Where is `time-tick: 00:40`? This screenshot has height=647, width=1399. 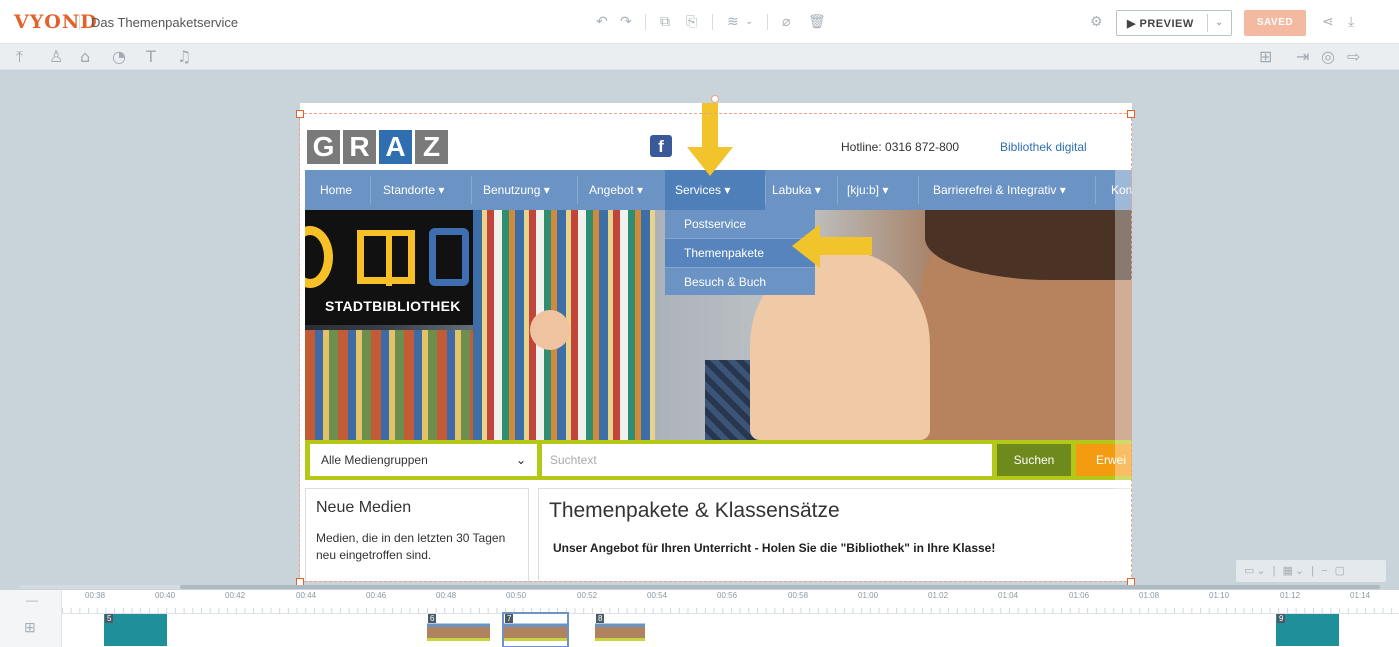 time-tick: 00:40 is located at coordinates (165, 595).